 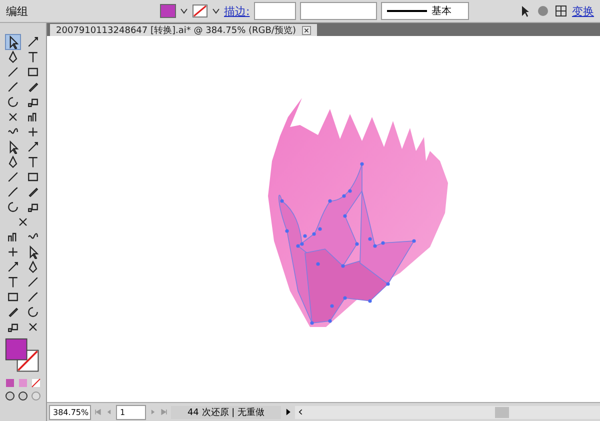 What do you see at coordinates (70, 412) in the screenshot?
I see `zoom-dropdown: 384.75%` at bounding box center [70, 412].